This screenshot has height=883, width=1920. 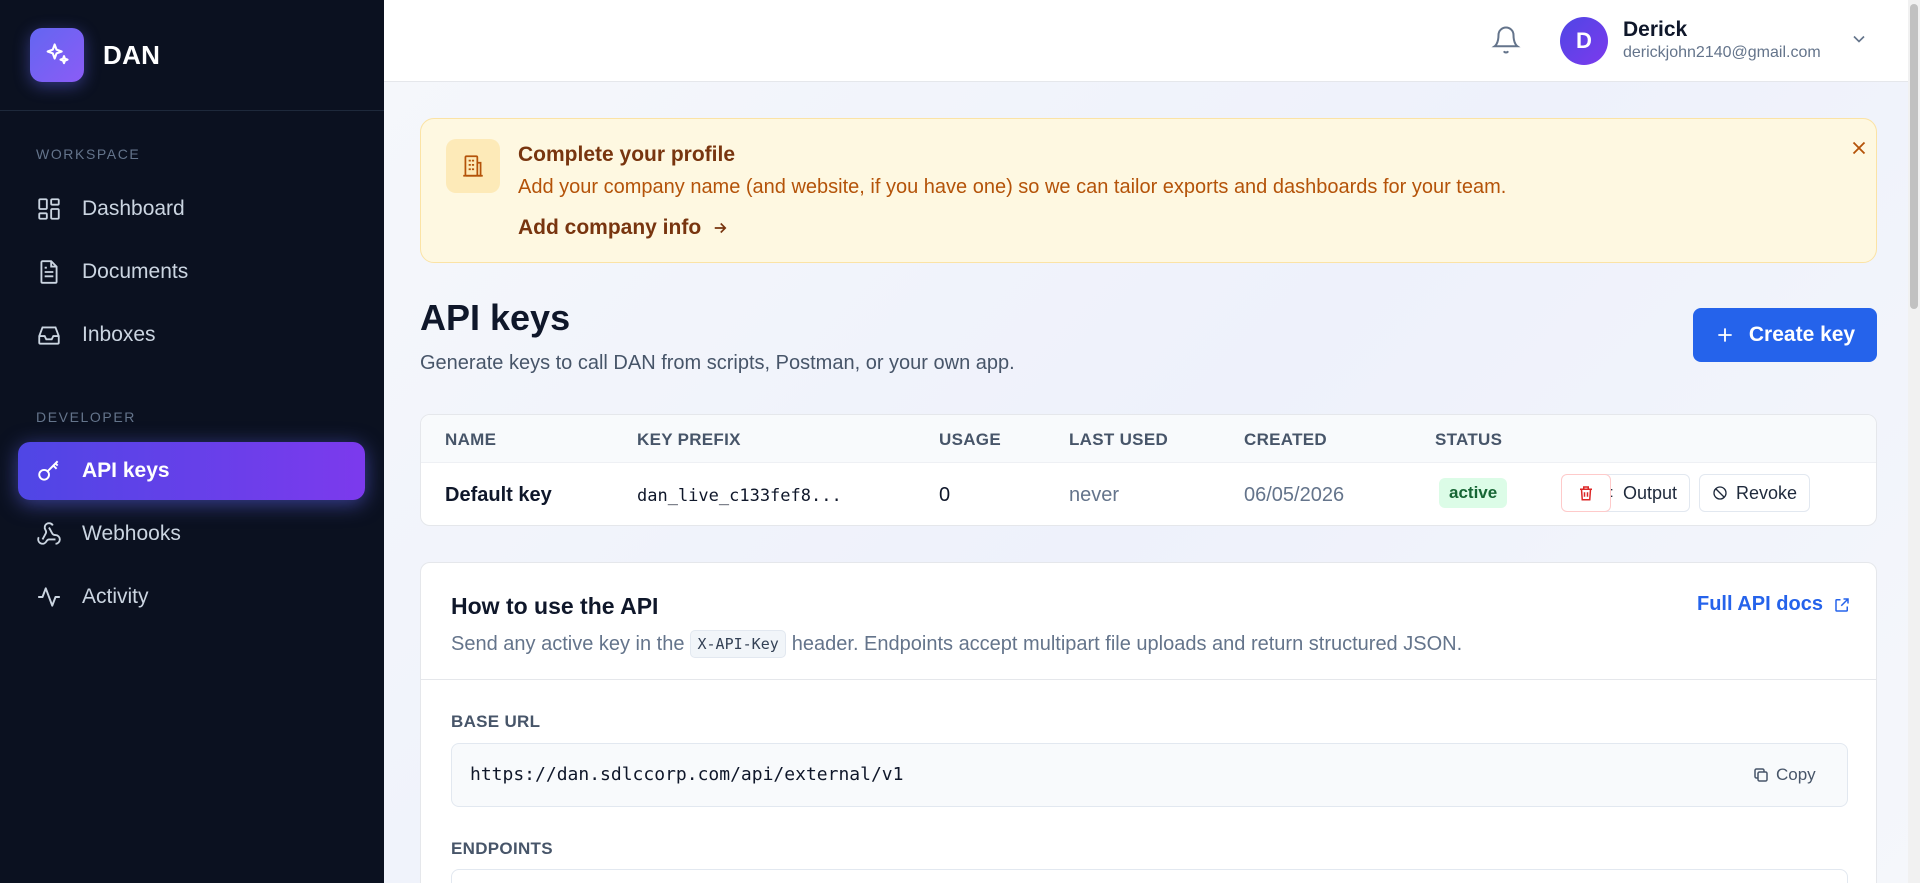 What do you see at coordinates (1914, 156) in the screenshot?
I see `scrollbar-thumb` at bounding box center [1914, 156].